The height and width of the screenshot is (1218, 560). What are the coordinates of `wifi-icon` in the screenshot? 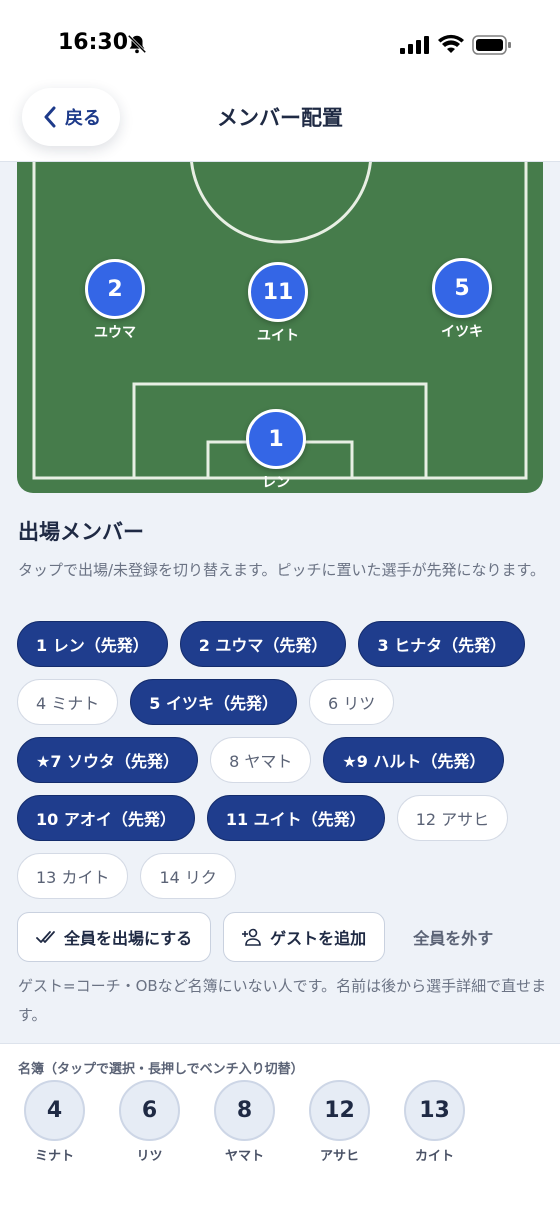 It's located at (451, 43).